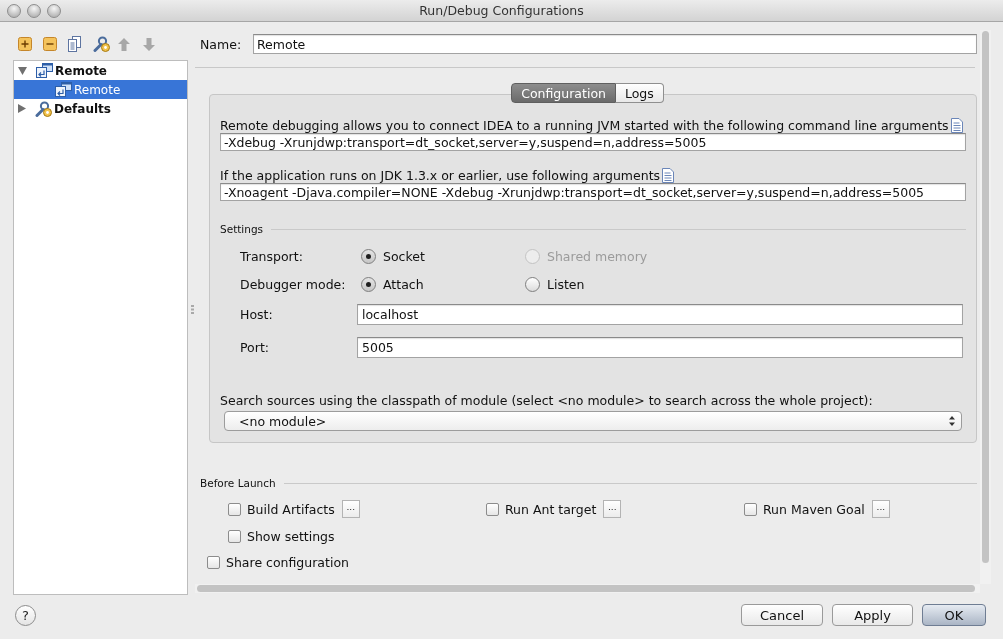  I want to click on vertical-scrollbar, so click(985, 307).